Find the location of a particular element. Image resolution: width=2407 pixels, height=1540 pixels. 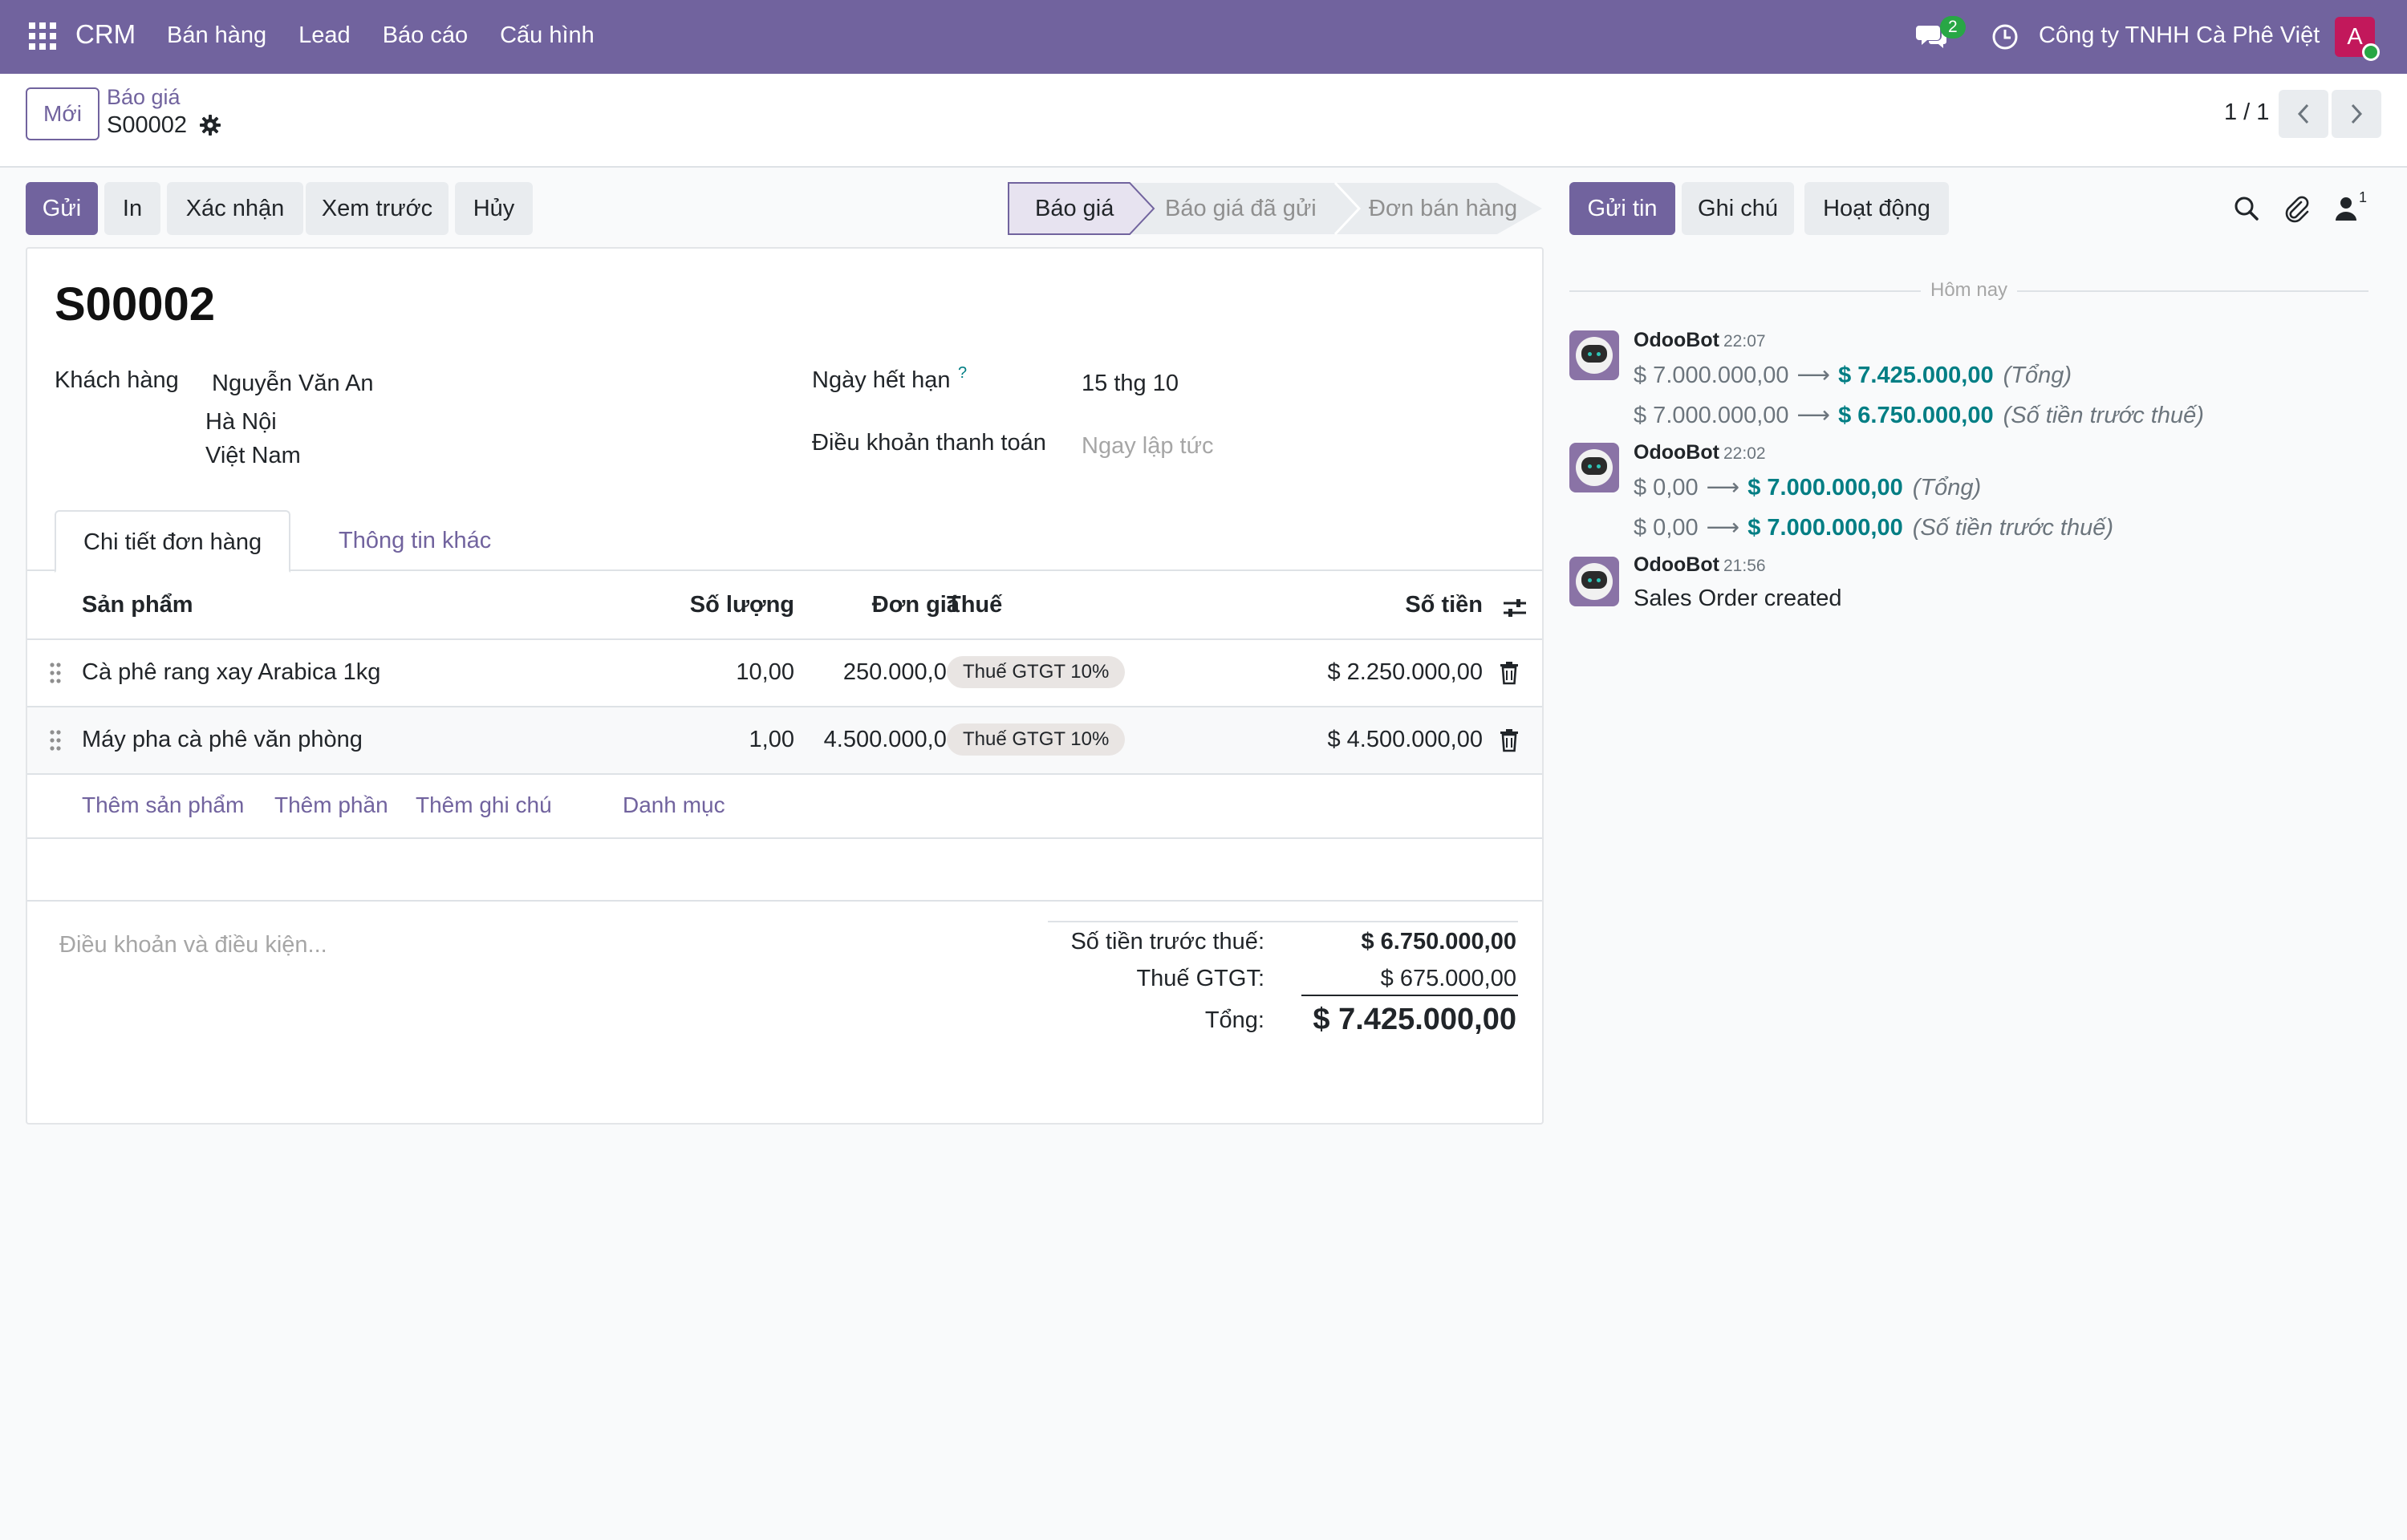

payment-terms-label: Điều khoản thanh toán is located at coordinates (929, 443).